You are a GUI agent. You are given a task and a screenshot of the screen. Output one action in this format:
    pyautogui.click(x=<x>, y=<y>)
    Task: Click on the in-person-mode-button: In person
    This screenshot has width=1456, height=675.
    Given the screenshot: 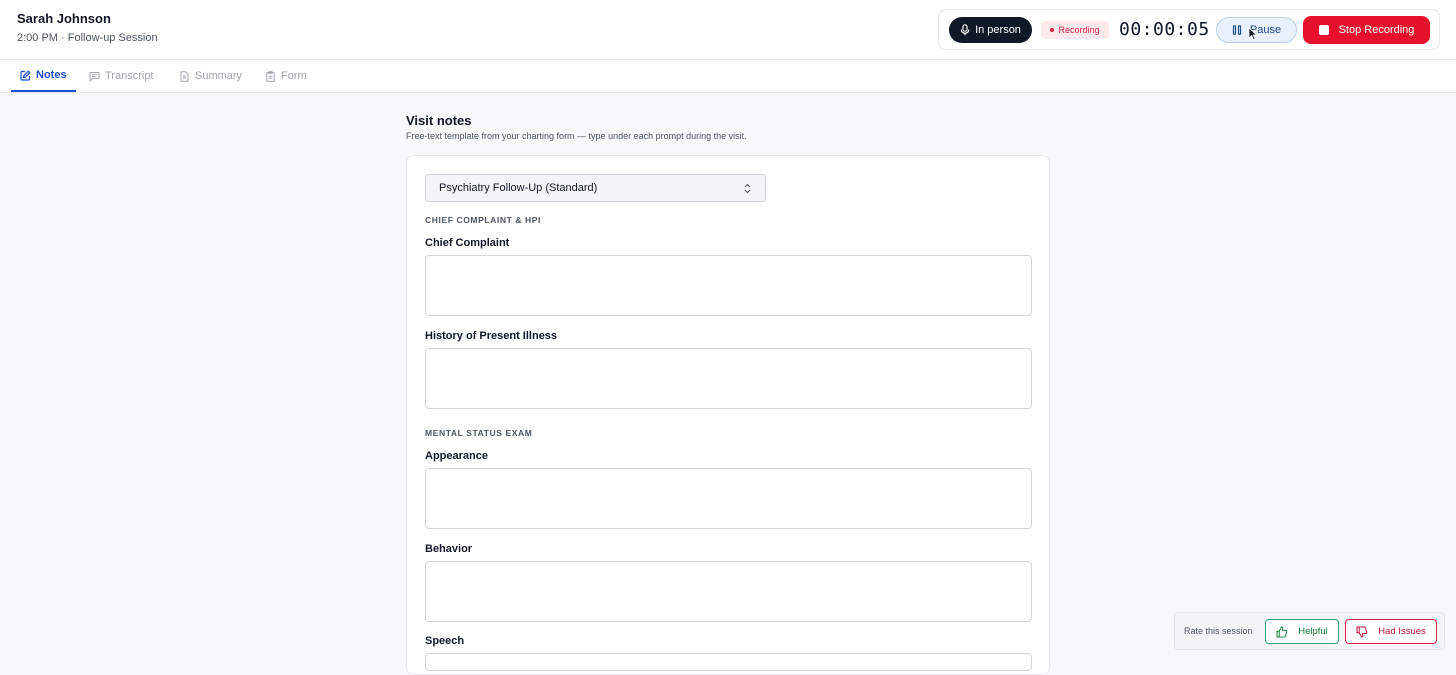 What is the action you would take?
    pyautogui.click(x=990, y=30)
    